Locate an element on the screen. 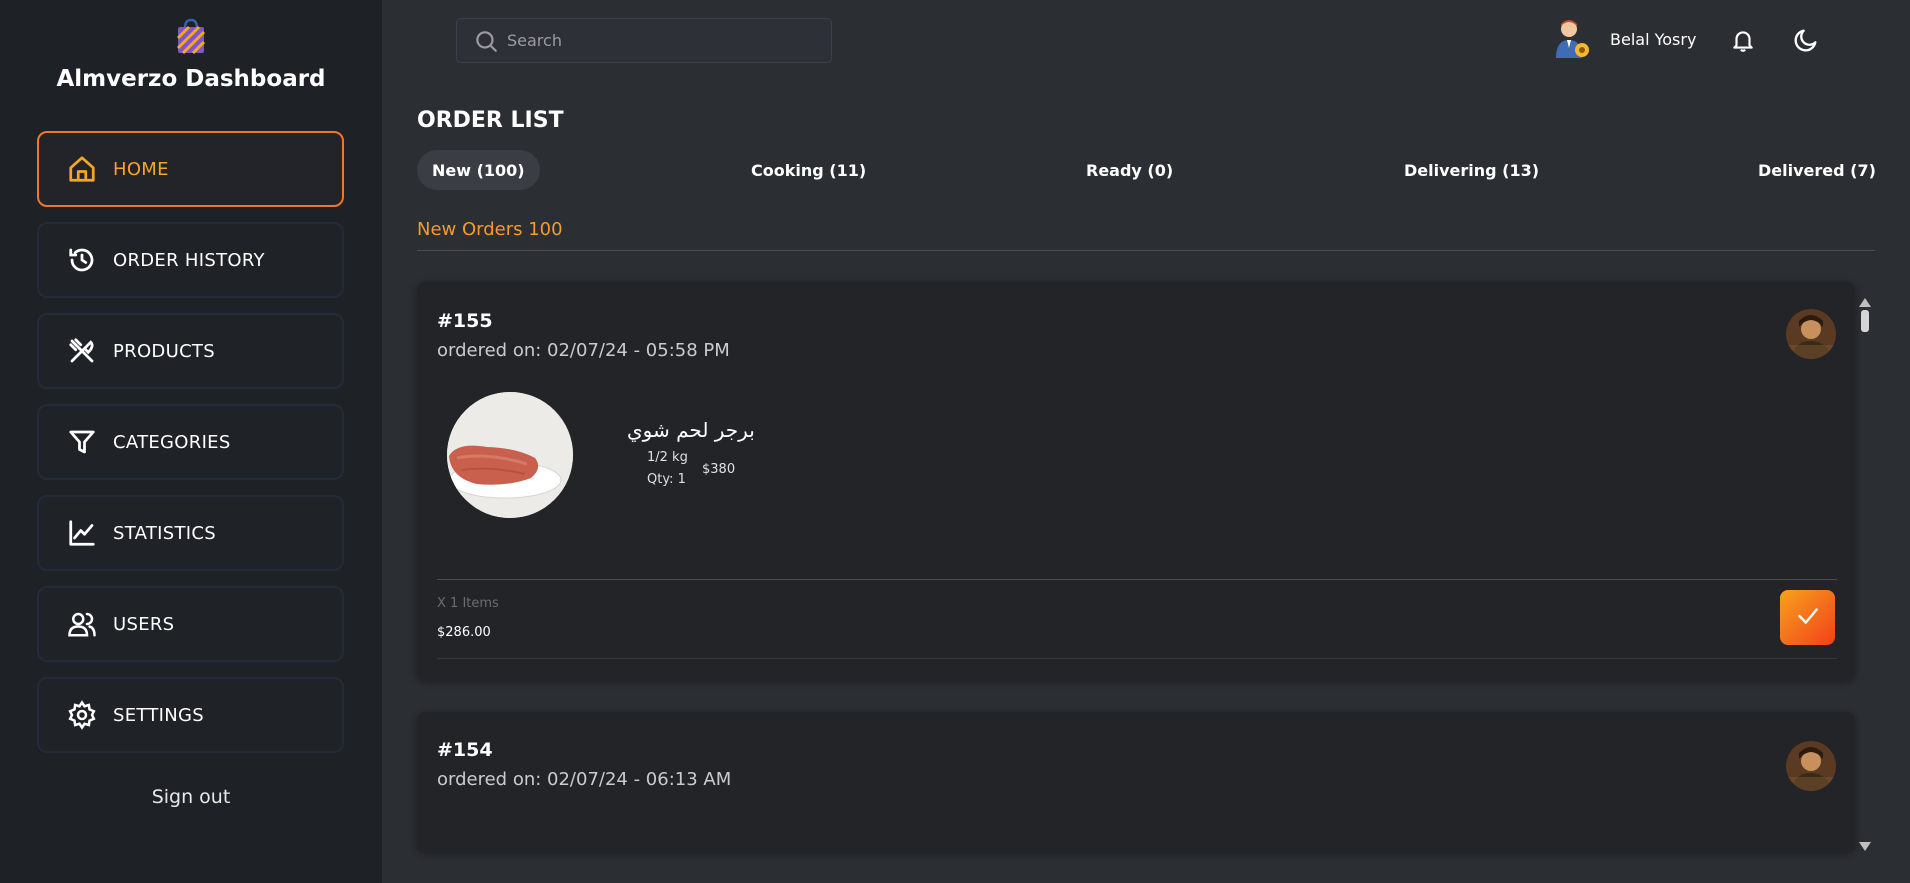 The height and width of the screenshot is (883, 1910). tab-delivered: Delivered (7) is located at coordinates (1817, 170).